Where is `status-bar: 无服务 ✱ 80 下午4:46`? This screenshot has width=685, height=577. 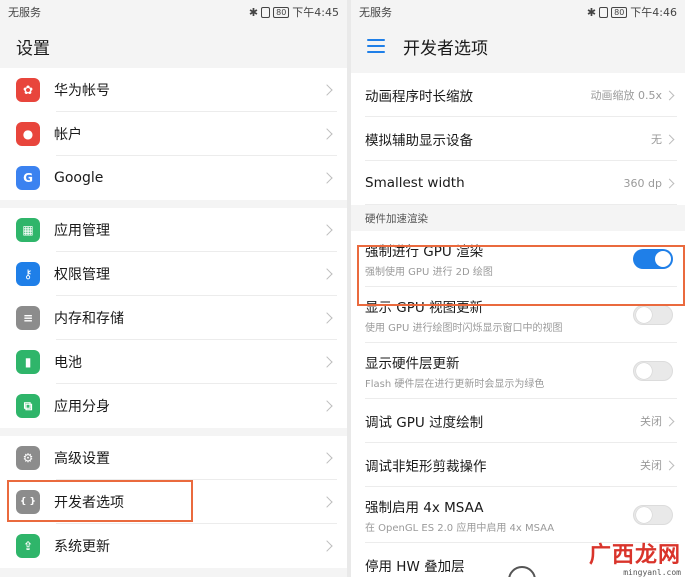 status-bar: 无服务 ✱ 80 下午4:46 is located at coordinates (518, 12).